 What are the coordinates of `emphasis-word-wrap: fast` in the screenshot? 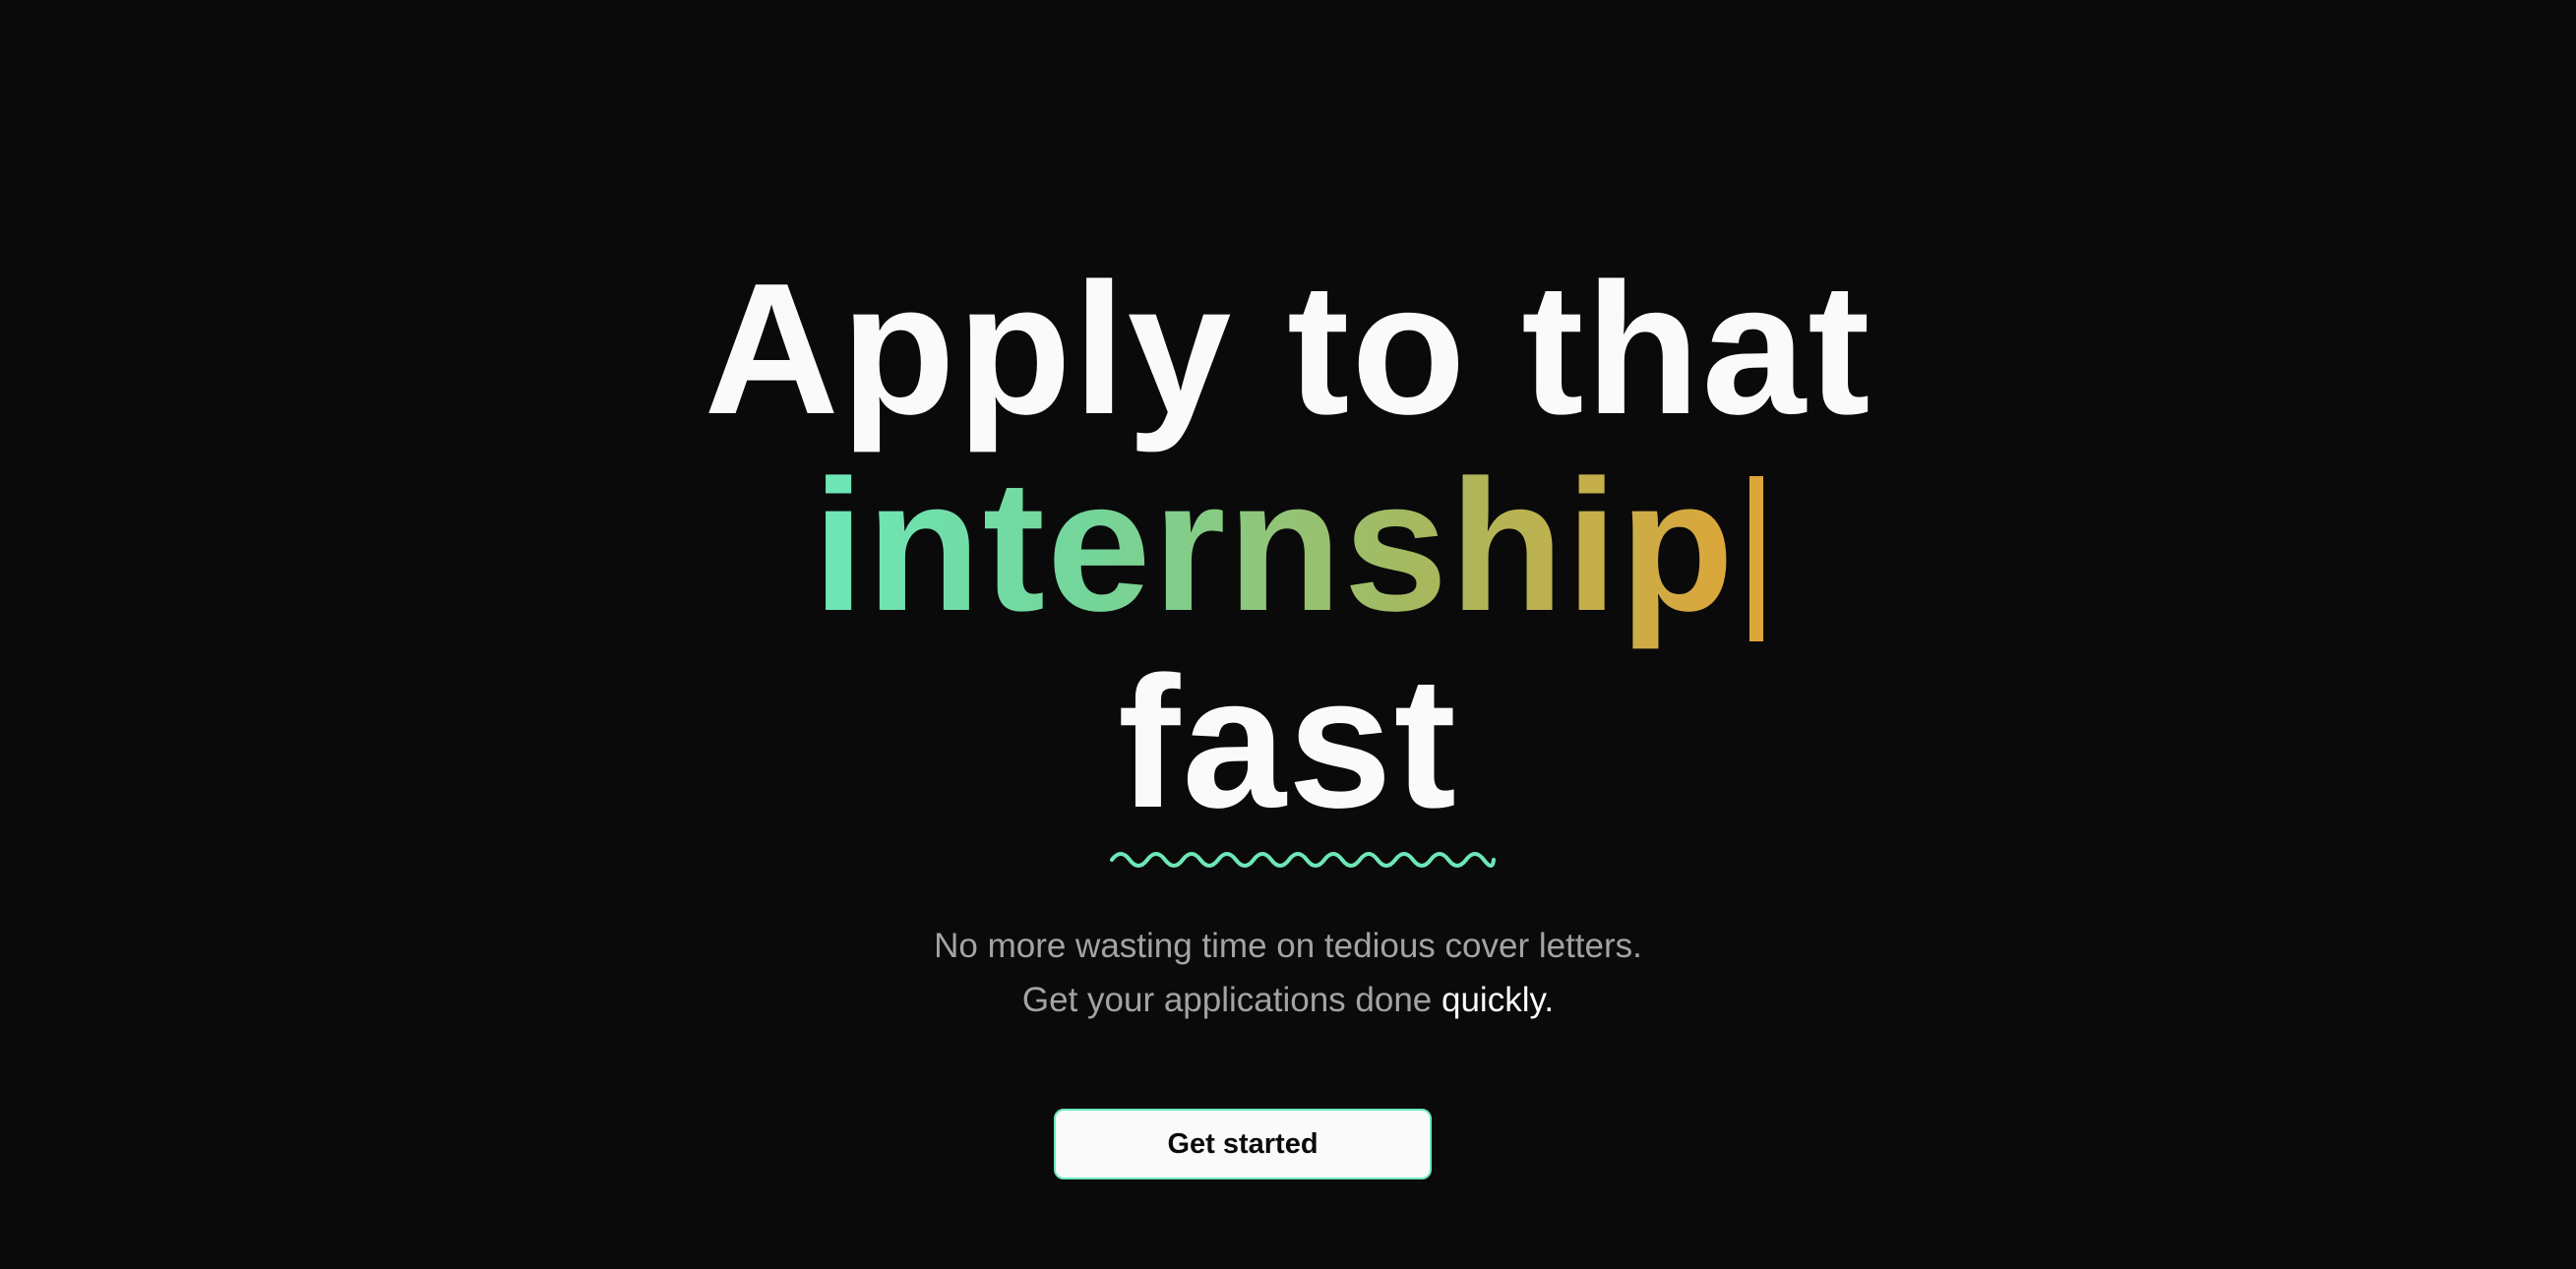 It's located at (1303, 756).